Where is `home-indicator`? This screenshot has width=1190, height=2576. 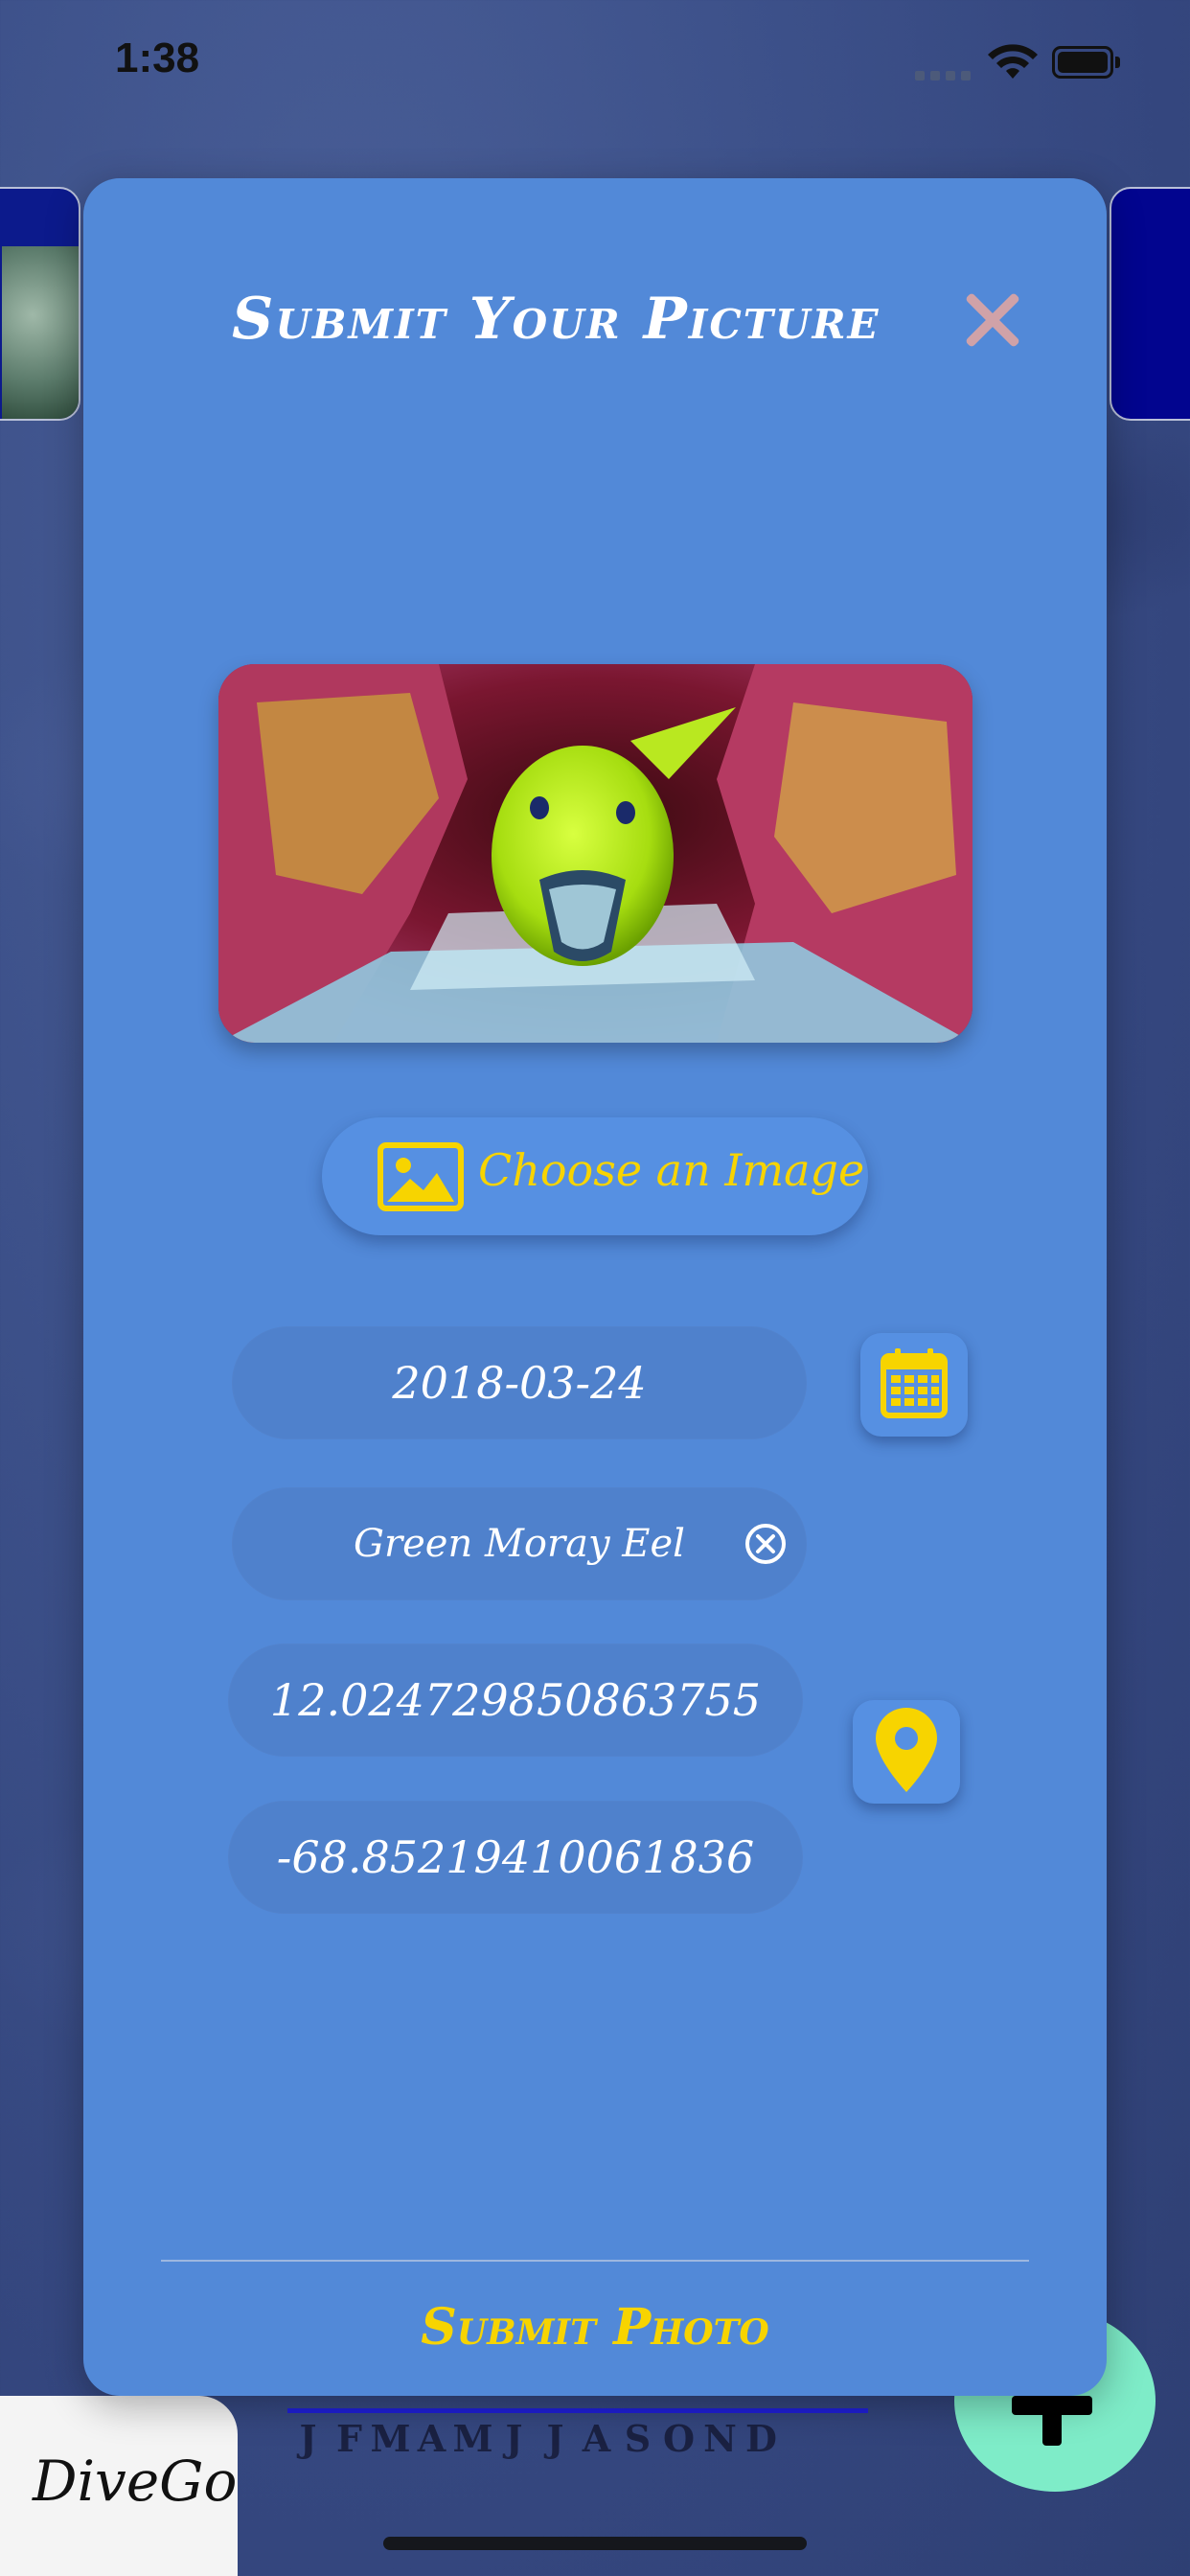
home-indicator is located at coordinates (595, 2543).